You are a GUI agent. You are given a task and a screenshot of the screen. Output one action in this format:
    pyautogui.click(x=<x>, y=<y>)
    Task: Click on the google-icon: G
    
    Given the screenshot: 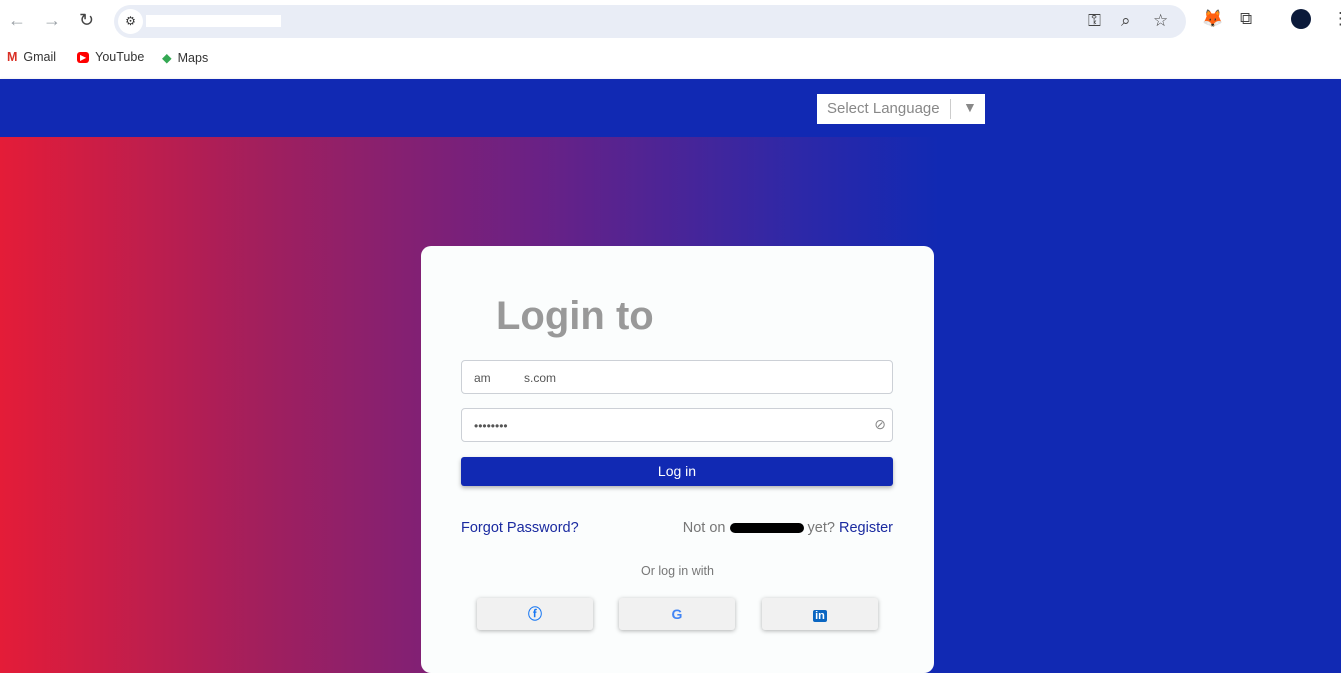 What is the action you would take?
    pyautogui.click(x=677, y=614)
    